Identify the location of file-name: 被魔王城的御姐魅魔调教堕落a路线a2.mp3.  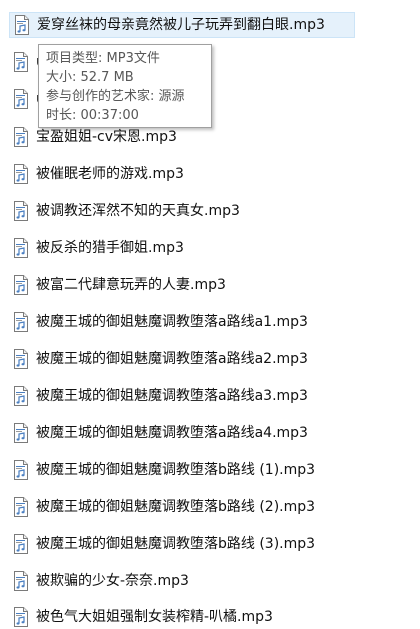
(172, 359).